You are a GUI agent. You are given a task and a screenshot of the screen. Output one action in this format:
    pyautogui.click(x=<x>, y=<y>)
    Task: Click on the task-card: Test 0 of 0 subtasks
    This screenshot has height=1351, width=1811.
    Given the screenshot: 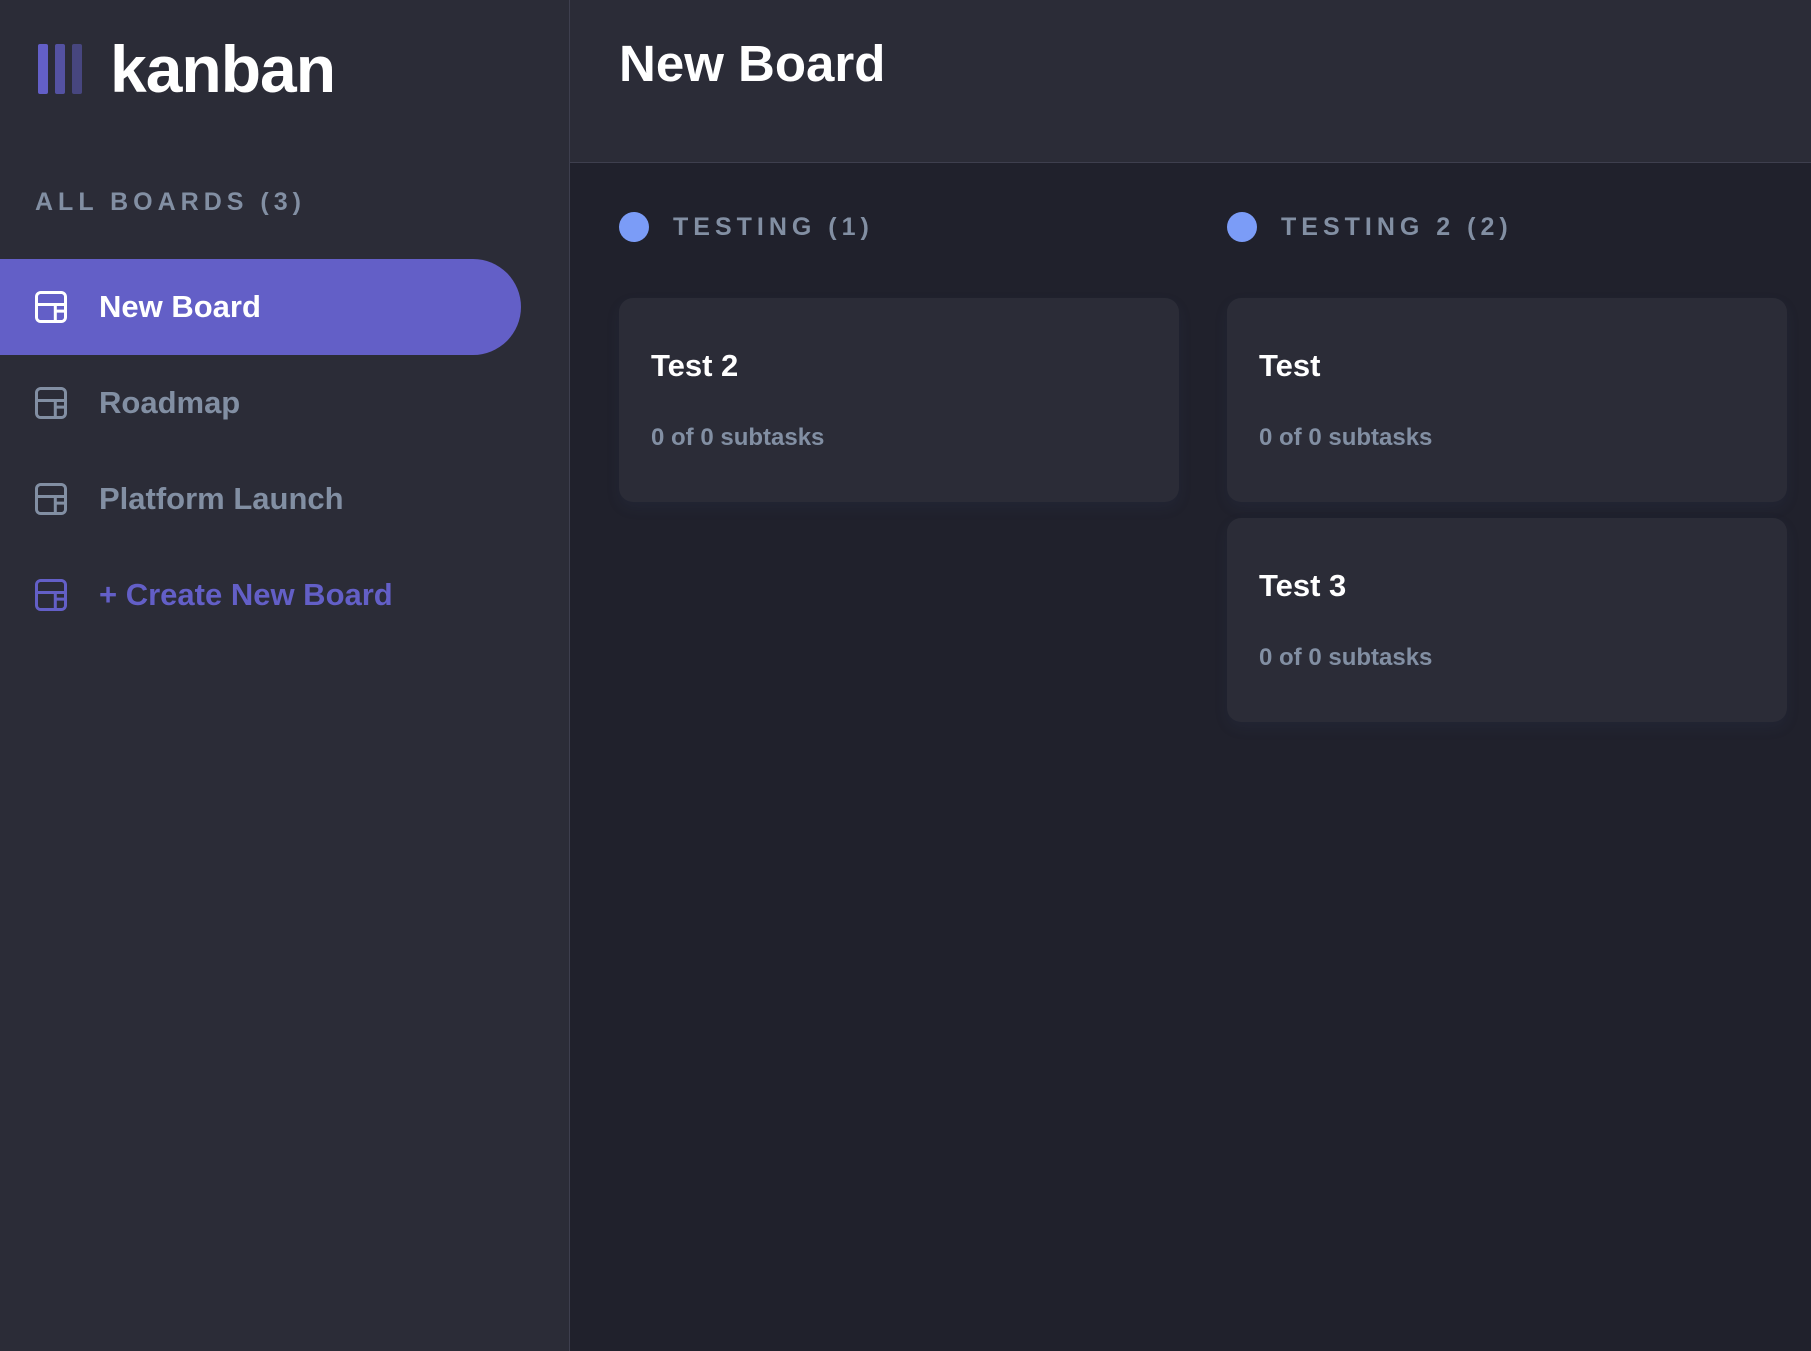 What is the action you would take?
    pyautogui.click(x=1507, y=400)
    